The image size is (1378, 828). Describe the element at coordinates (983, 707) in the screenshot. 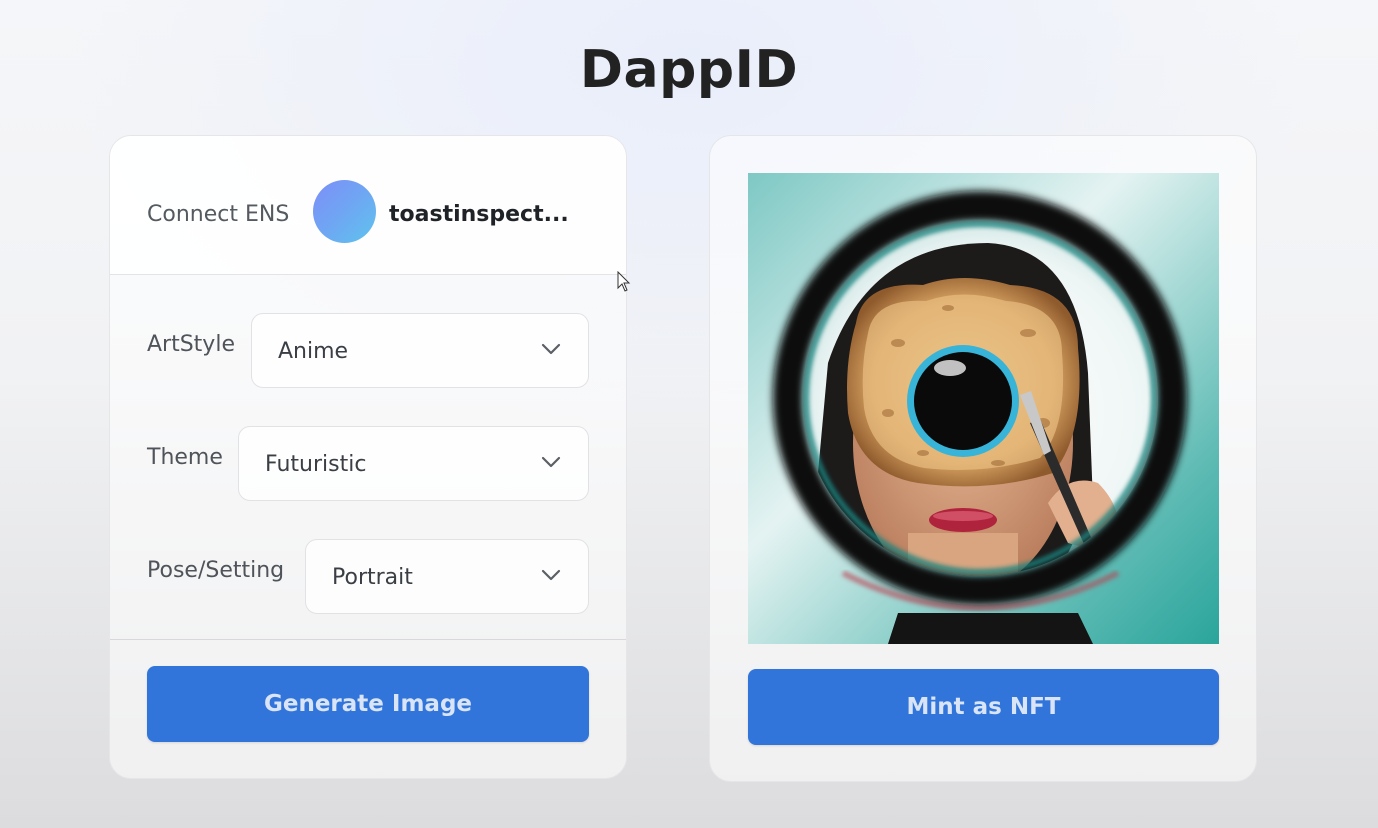

I see `mint-nft-button: Mint as NFT` at that location.